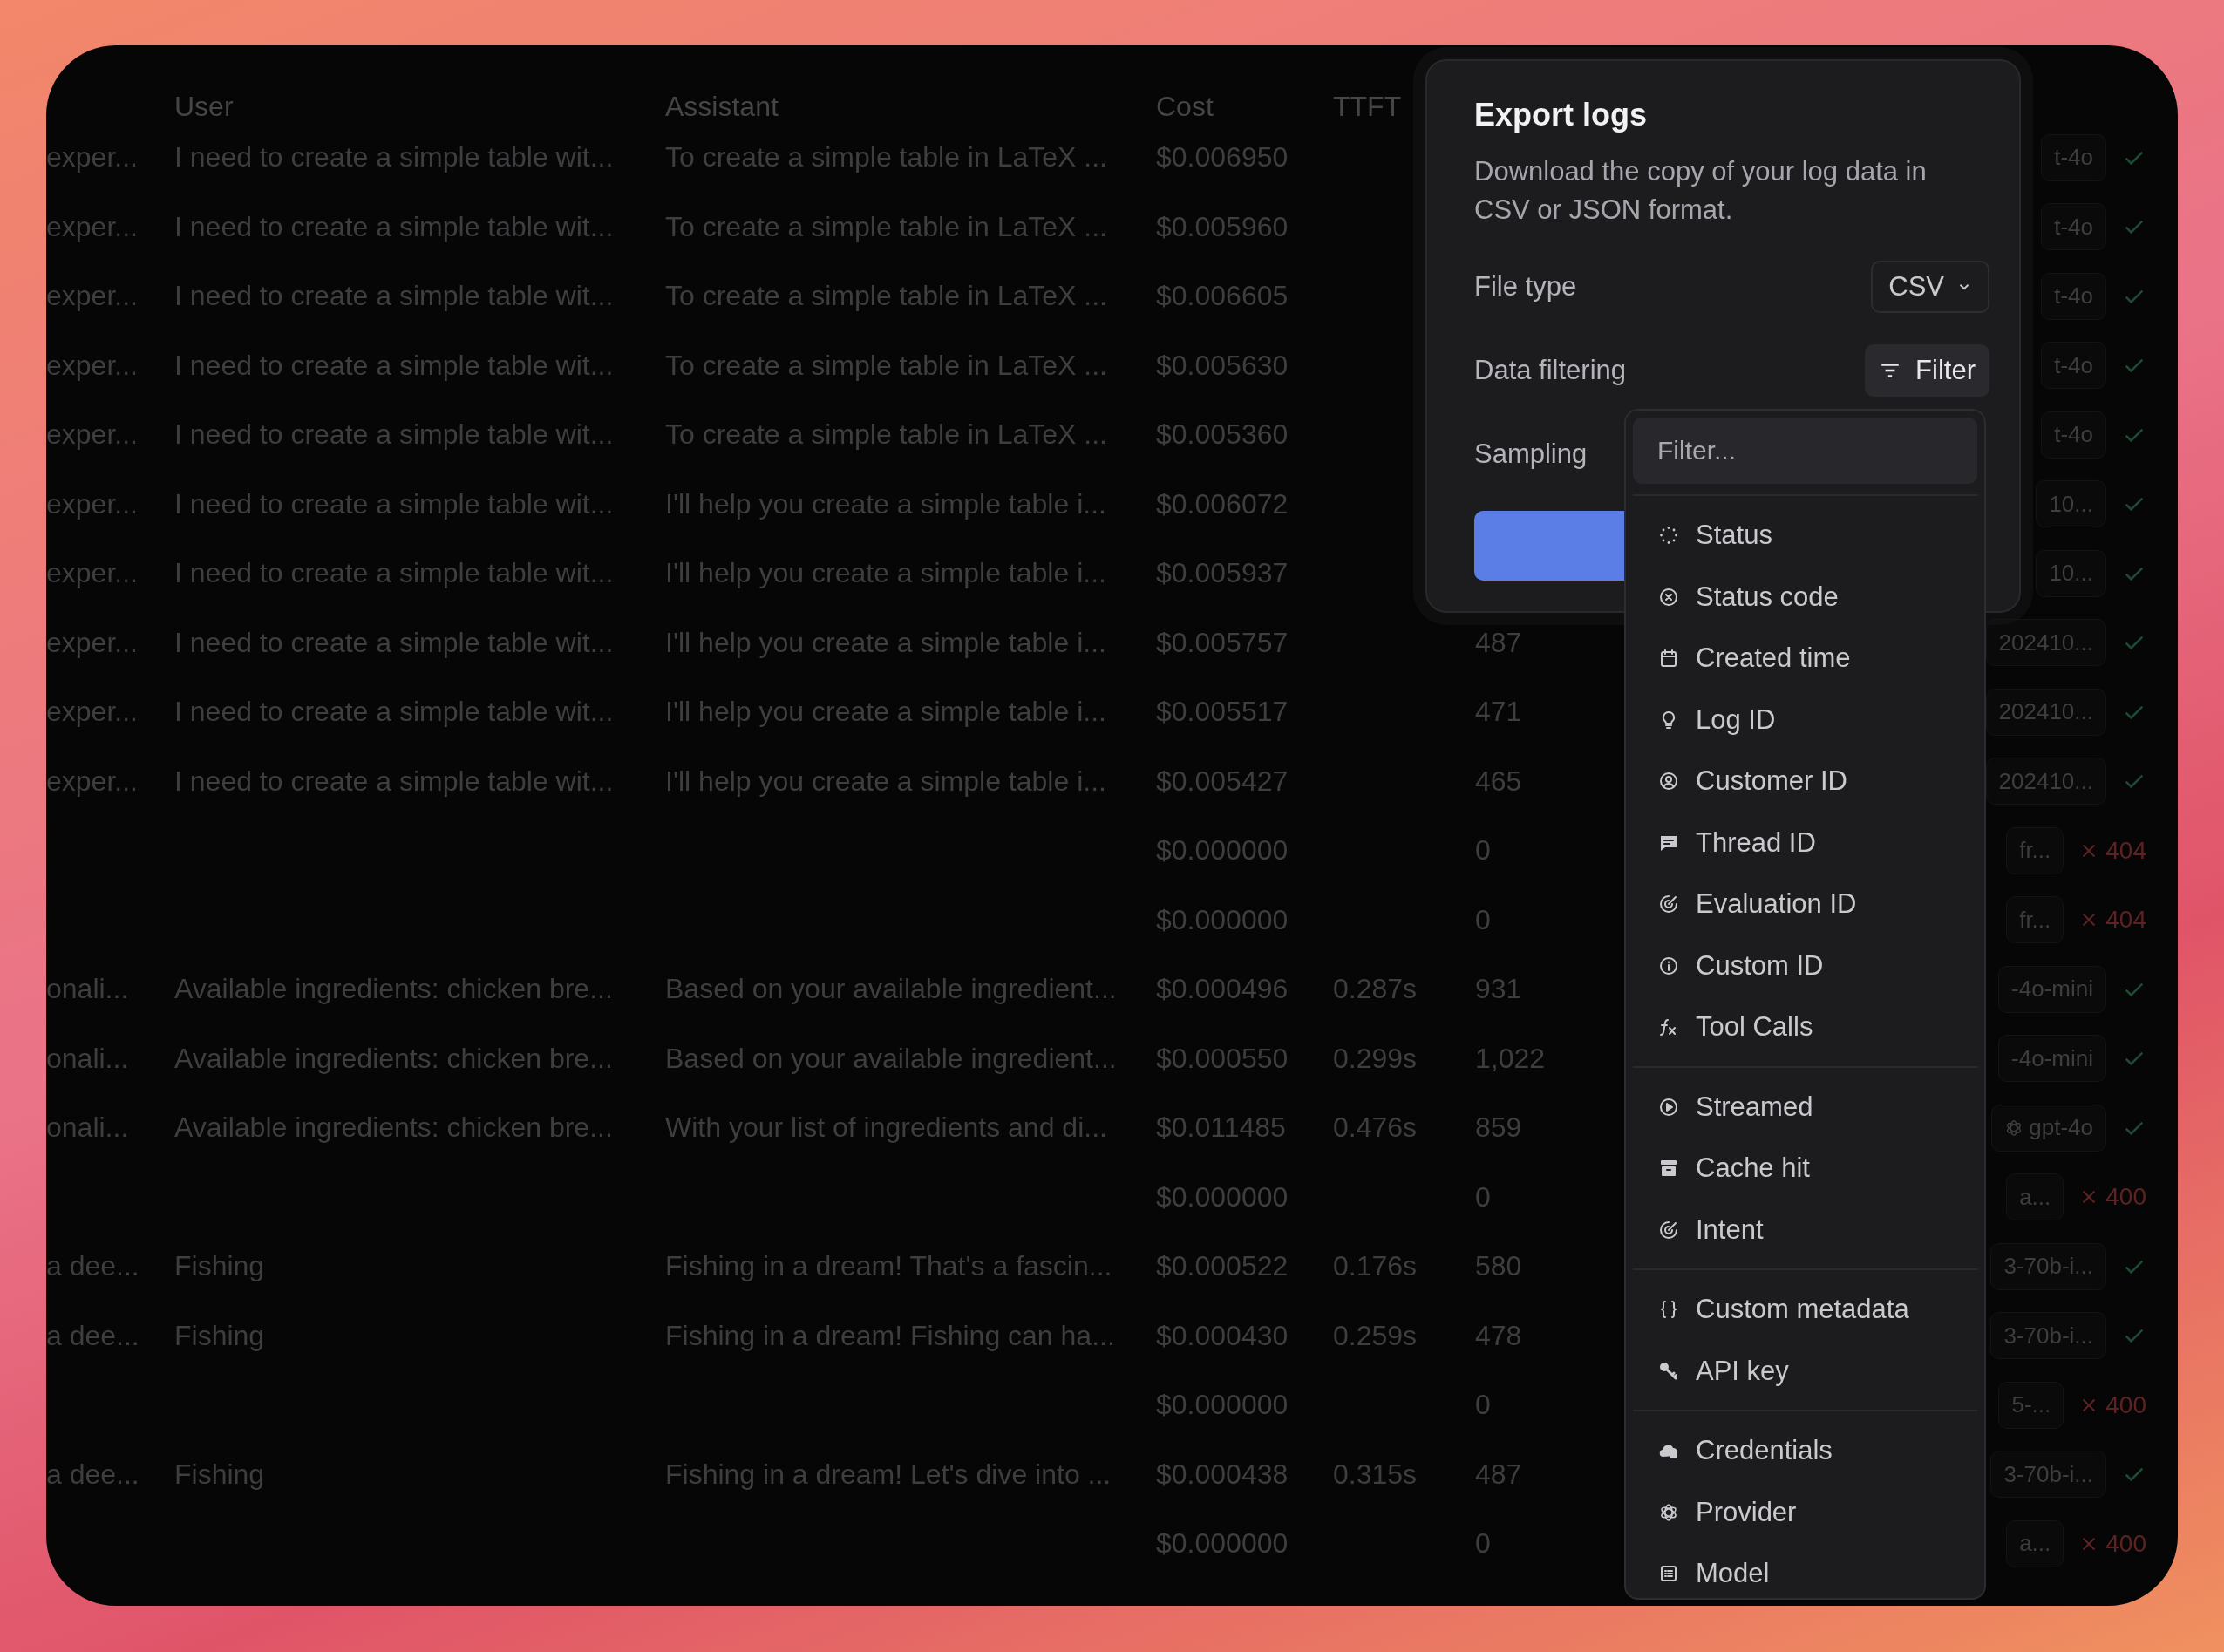  I want to click on menu-item: Custom ID, so click(1805, 965).